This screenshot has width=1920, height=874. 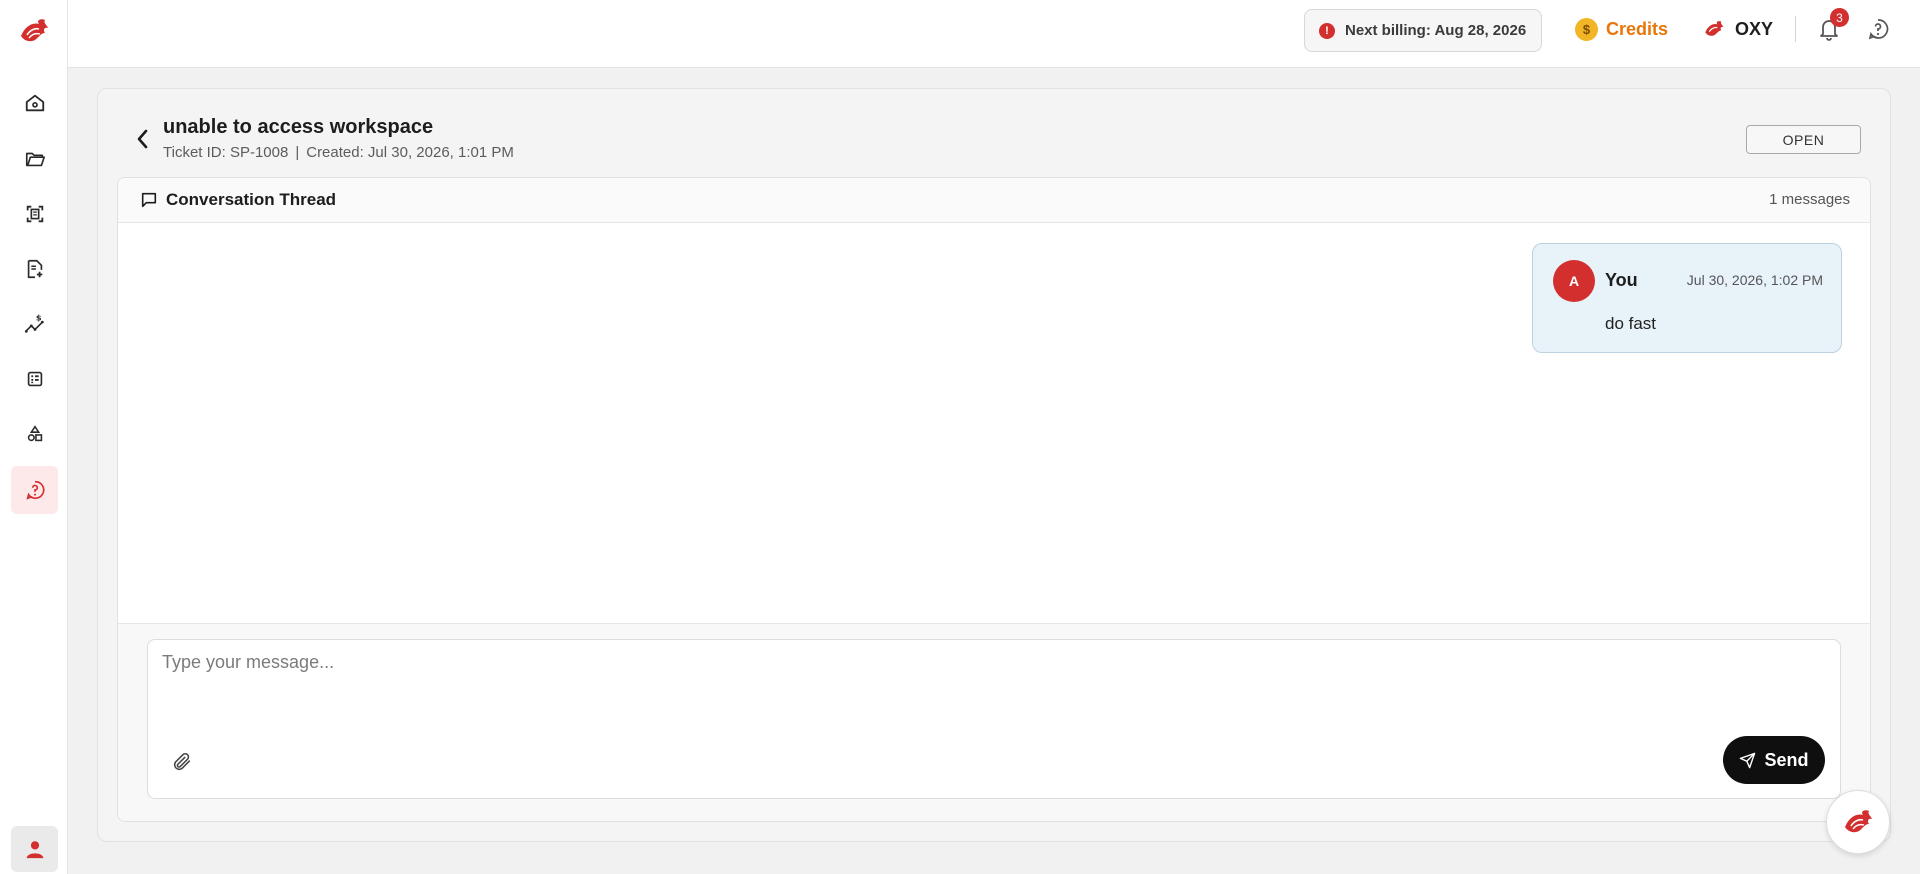 I want to click on help-button, so click(x=1878, y=29).